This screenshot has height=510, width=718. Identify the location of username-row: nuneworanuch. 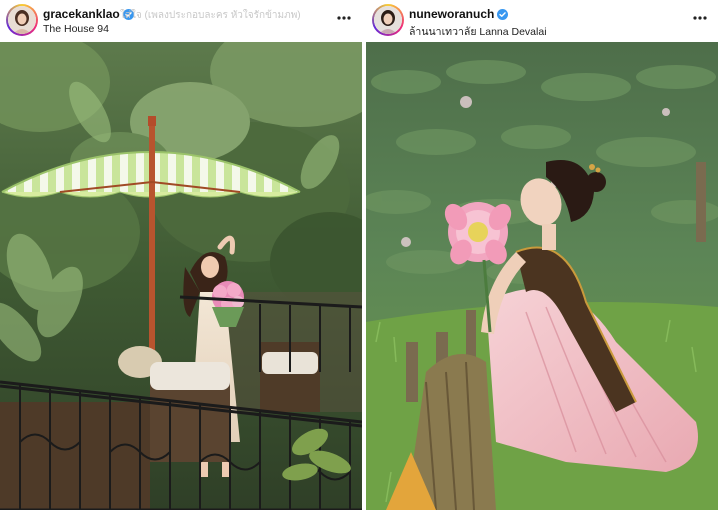
(459, 14).